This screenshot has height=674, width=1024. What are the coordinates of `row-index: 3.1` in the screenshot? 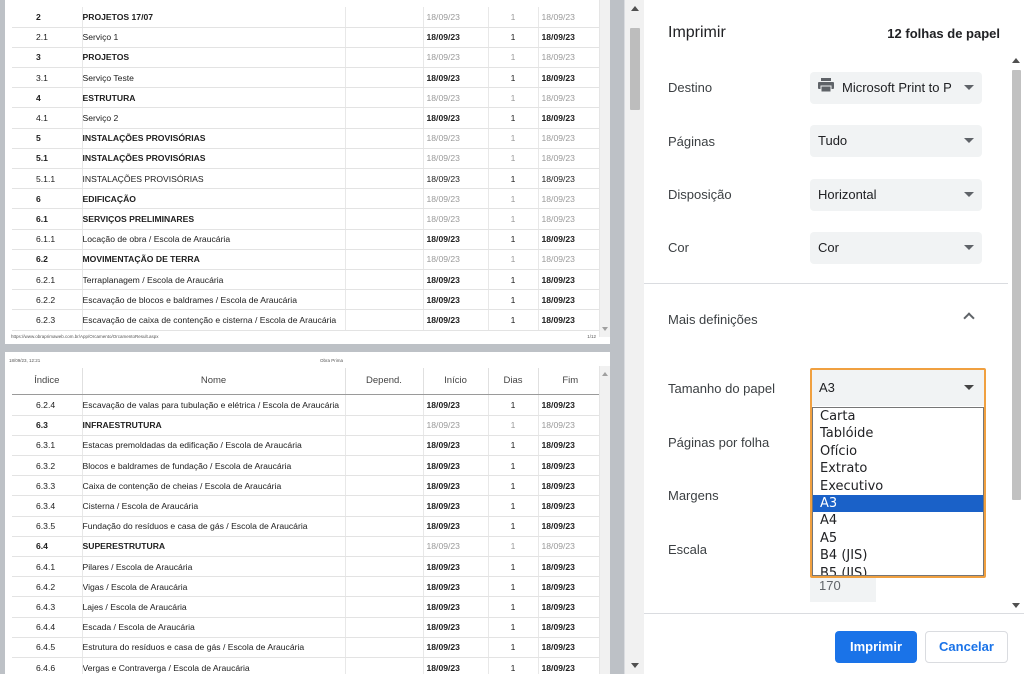 It's located at (47, 78).